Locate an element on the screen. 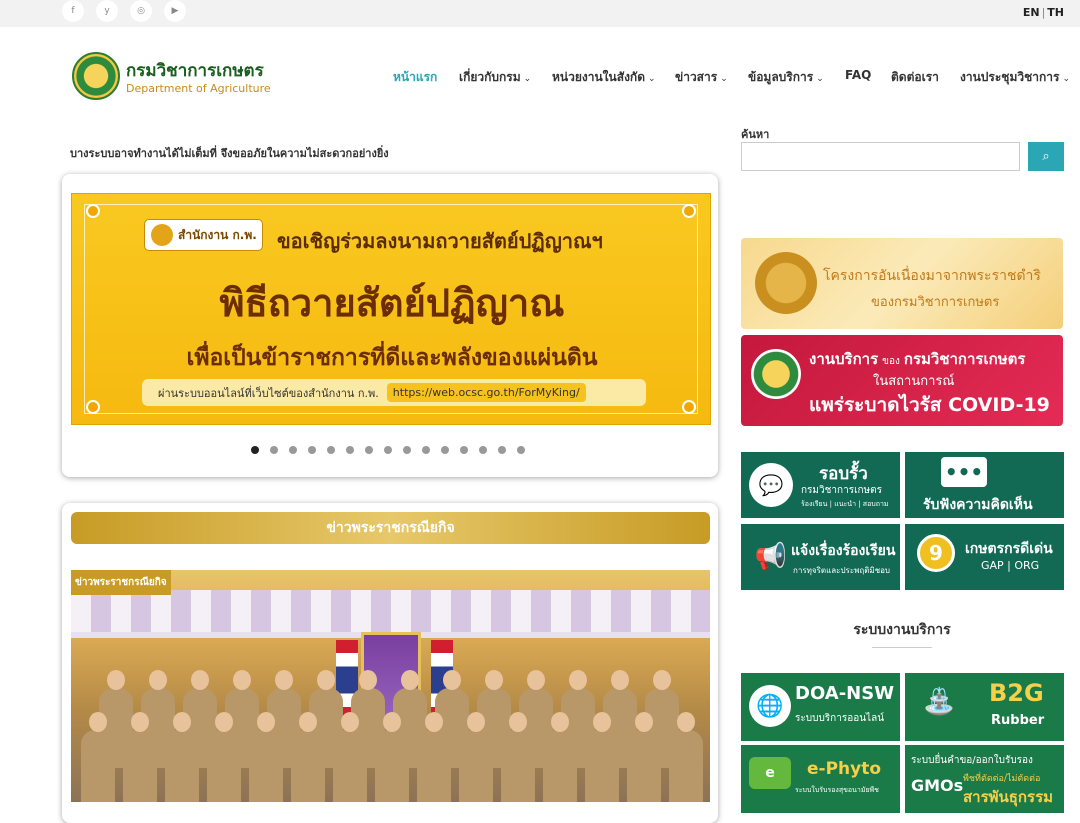 The image size is (1080, 823). service-sub2: พืชที่ตัดต่อ/ไม่ตัดต่อ is located at coordinates (1002, 779).